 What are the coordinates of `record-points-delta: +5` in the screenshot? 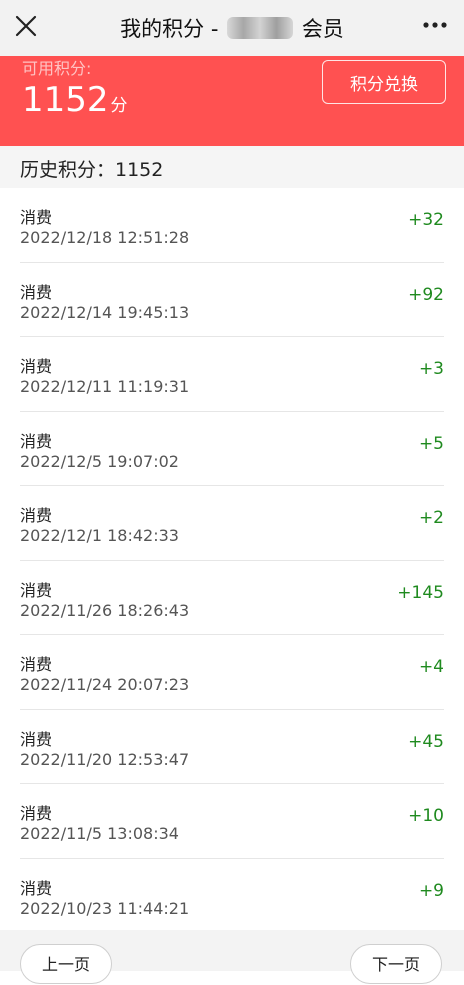 It's located at (431, 443).